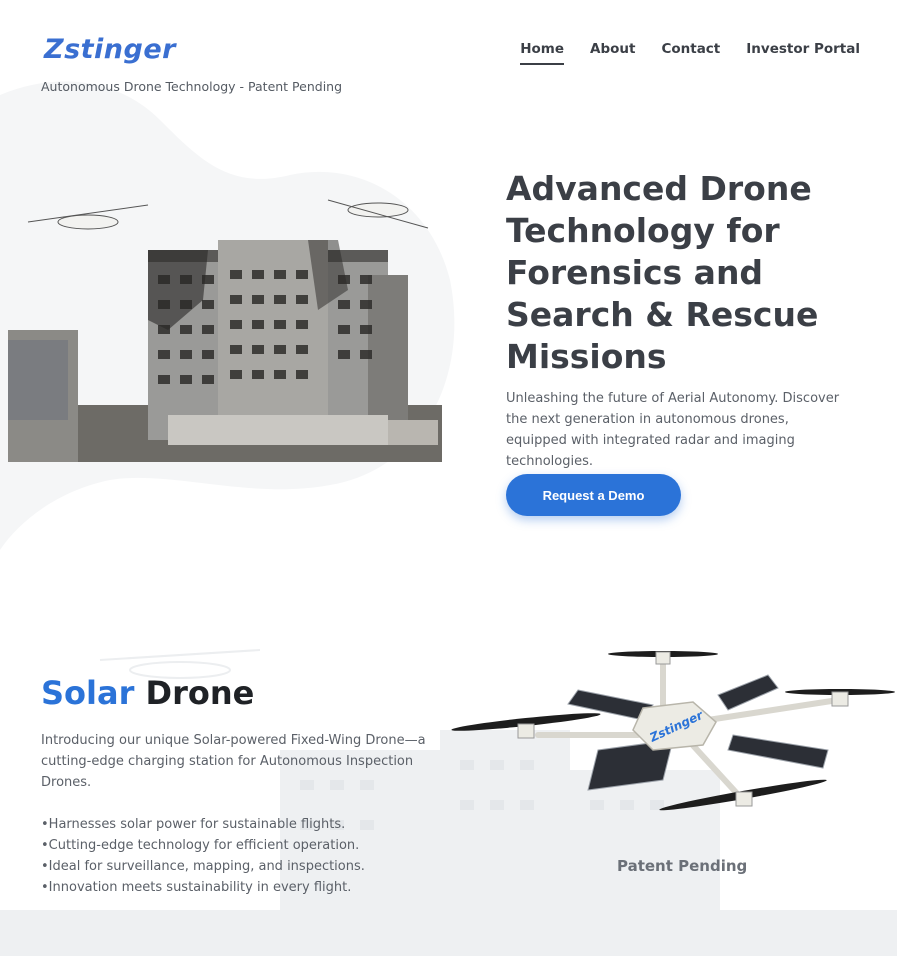  Describe the element at coordinates (542, 53) in the screenshot. I see `nav-home: Home` at that location.